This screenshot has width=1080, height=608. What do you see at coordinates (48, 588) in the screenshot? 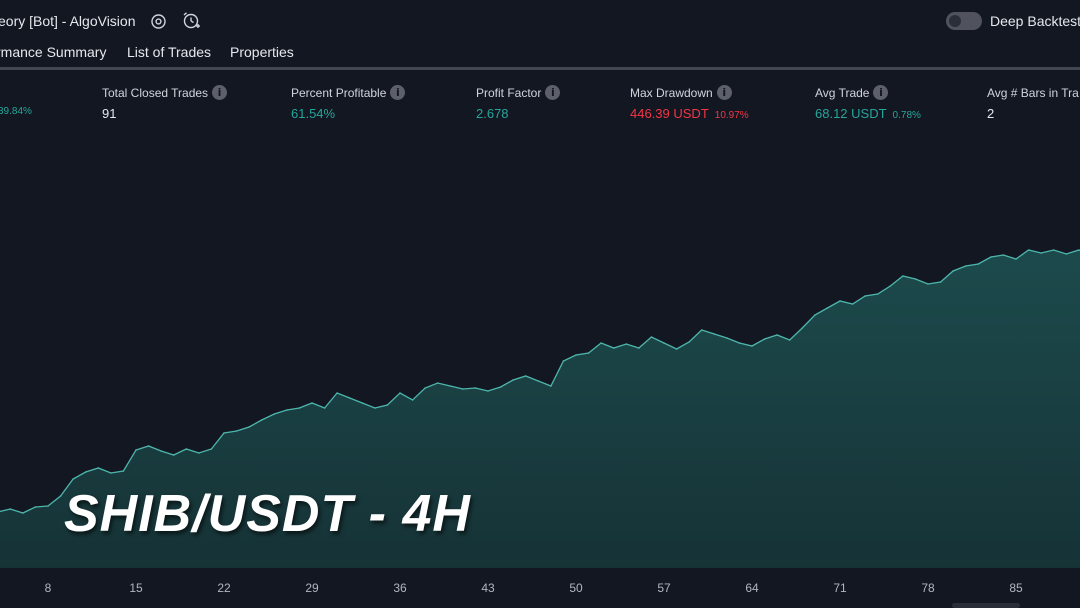
I see `x-tick-label: 8` at bounding box center [48, 588].